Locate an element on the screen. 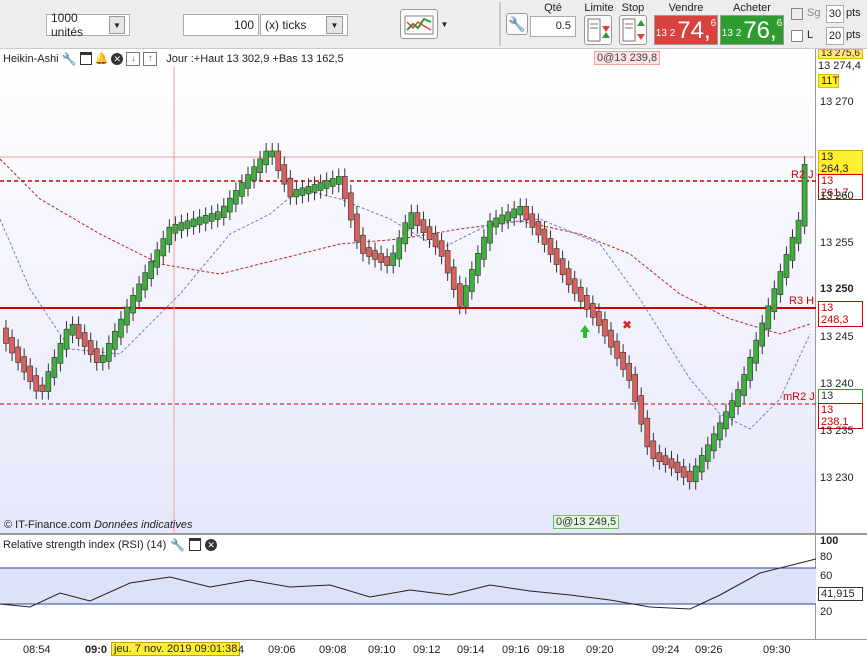 This screenshot has height=661, width=867. ticks-unit-select: (x) ticks ▼ is located at coordinates (304, 25).